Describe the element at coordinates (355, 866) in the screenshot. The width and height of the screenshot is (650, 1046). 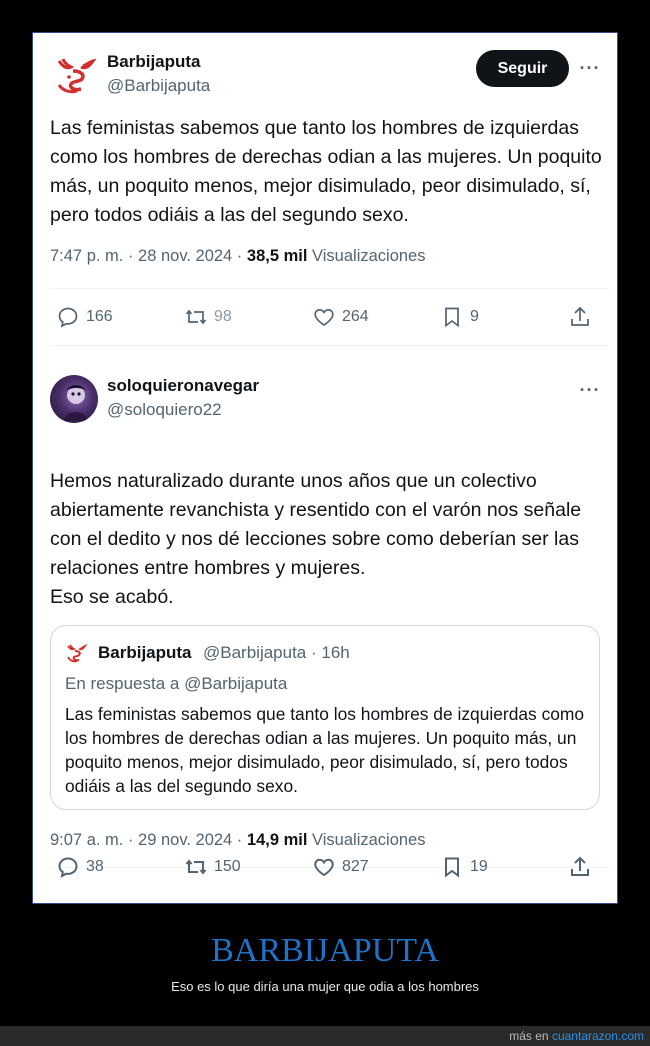
I see `like-count: 827` at that location.